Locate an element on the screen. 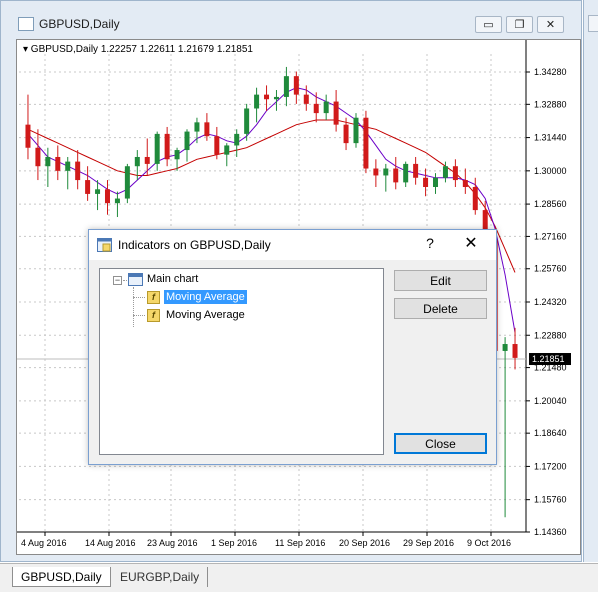 The width and height of the screenshot is (598, 592). y-tick-label: 1.25760 is located at coordinates (550, 269).